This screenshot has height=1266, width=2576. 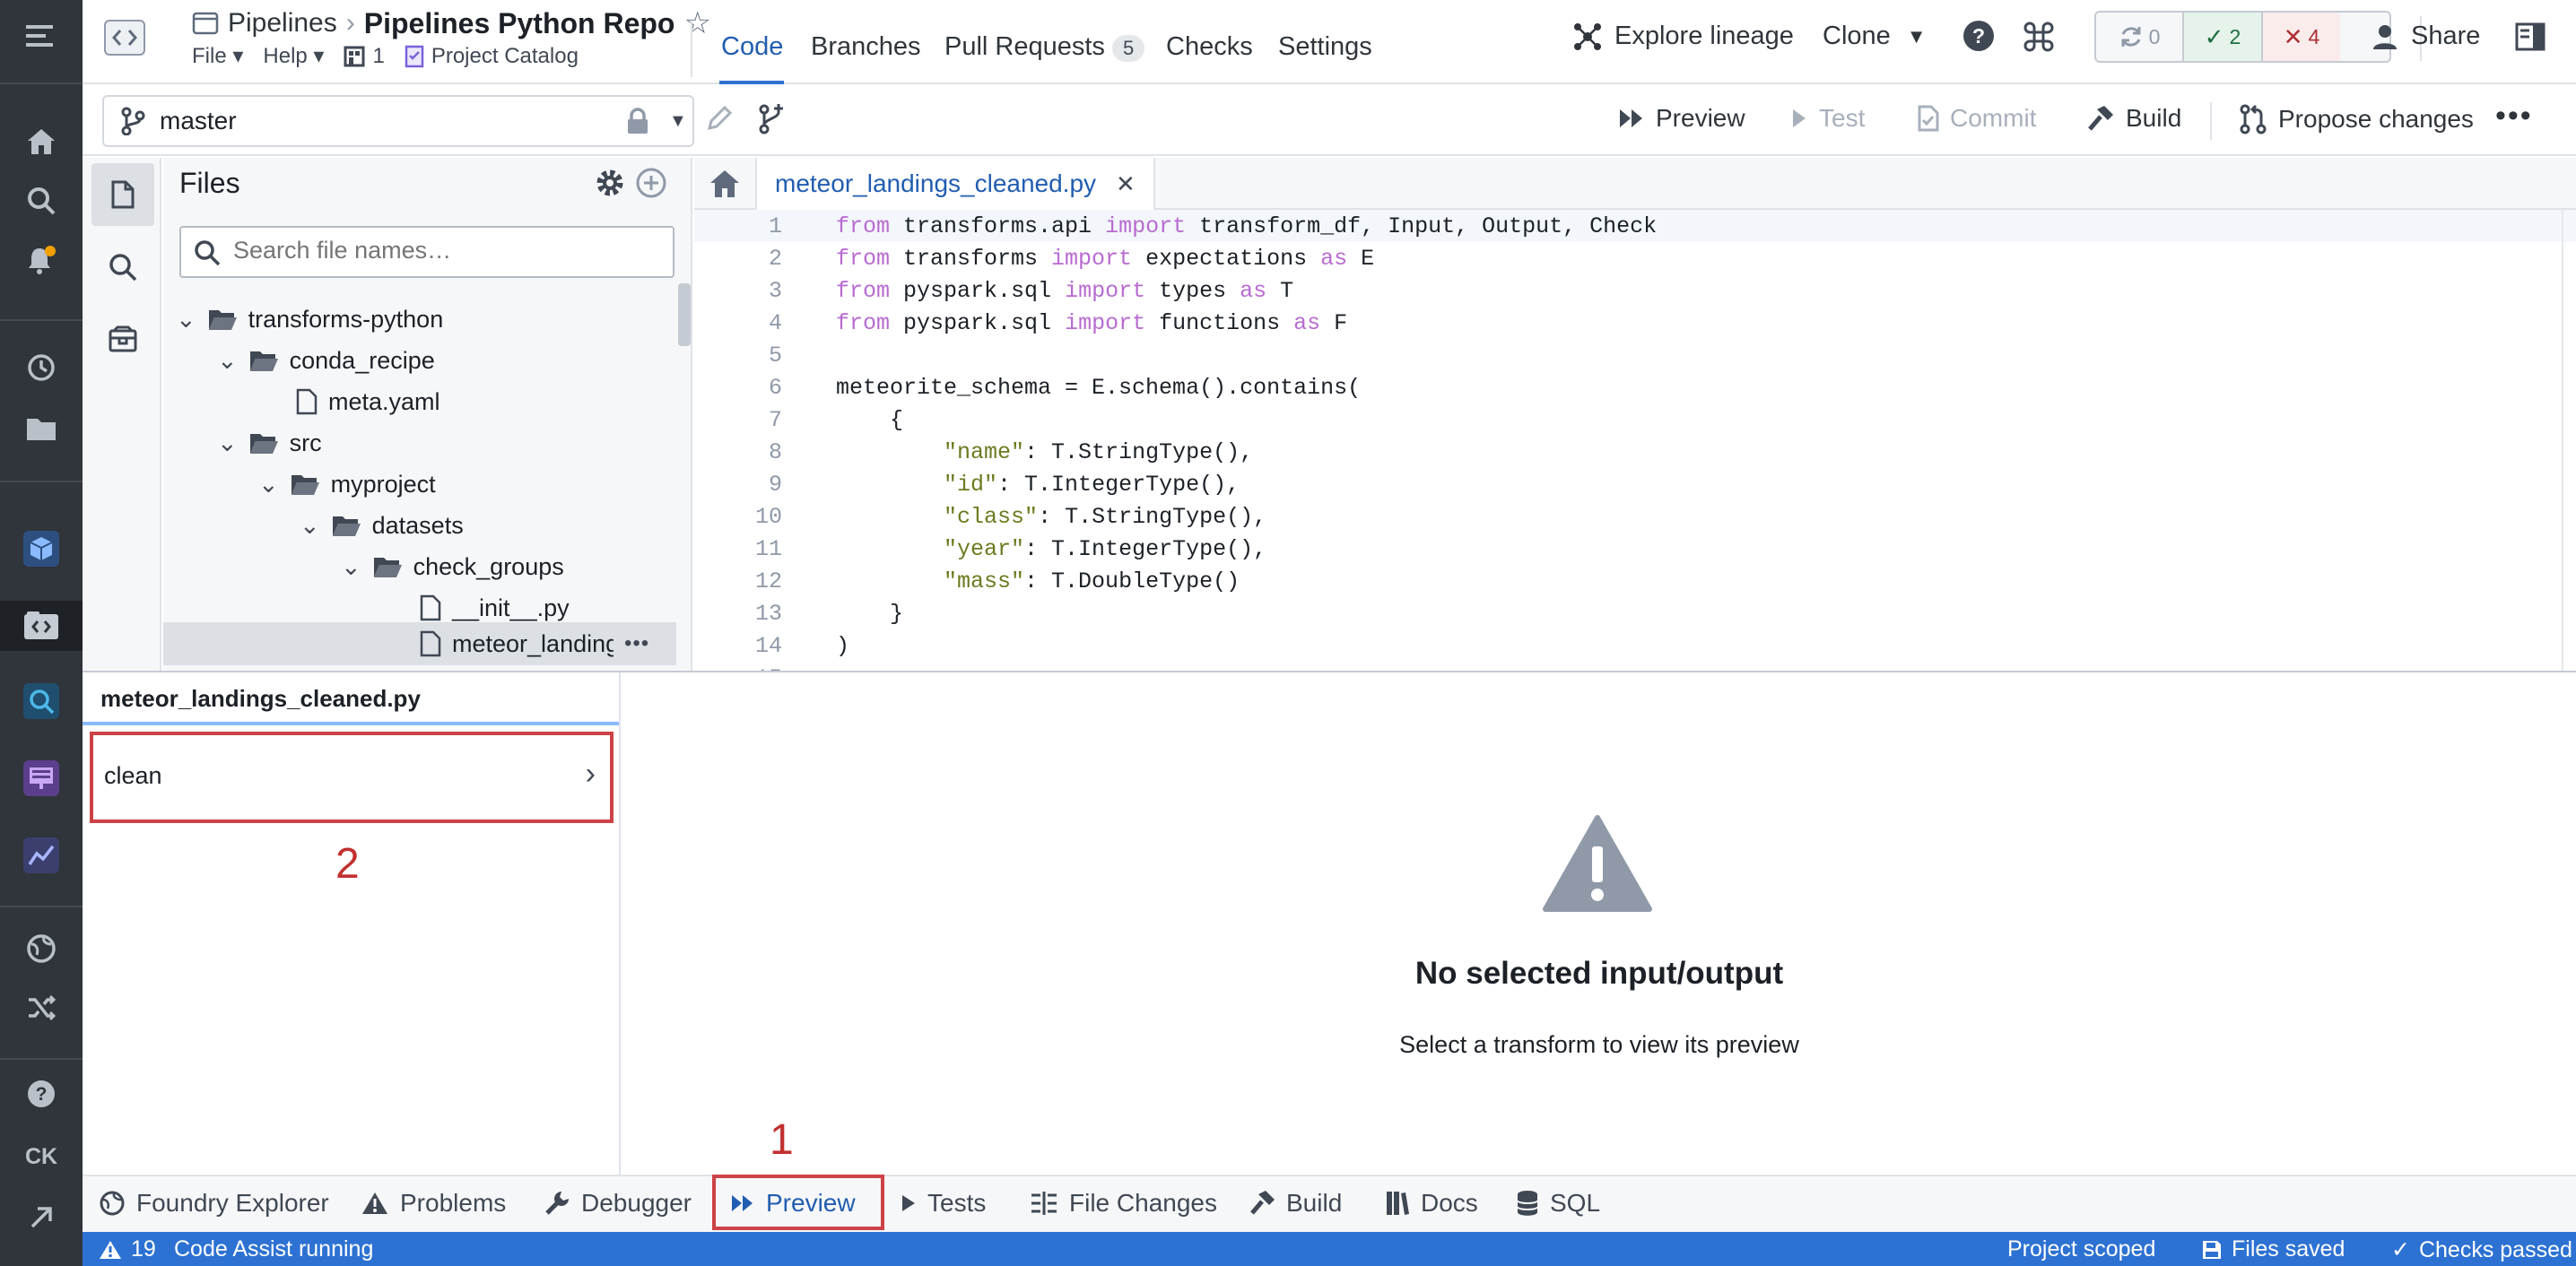 What do you see at coordinates (752, 47) in the screenshot?
I see `tab-code: Code` at bounding box center [752, 47].